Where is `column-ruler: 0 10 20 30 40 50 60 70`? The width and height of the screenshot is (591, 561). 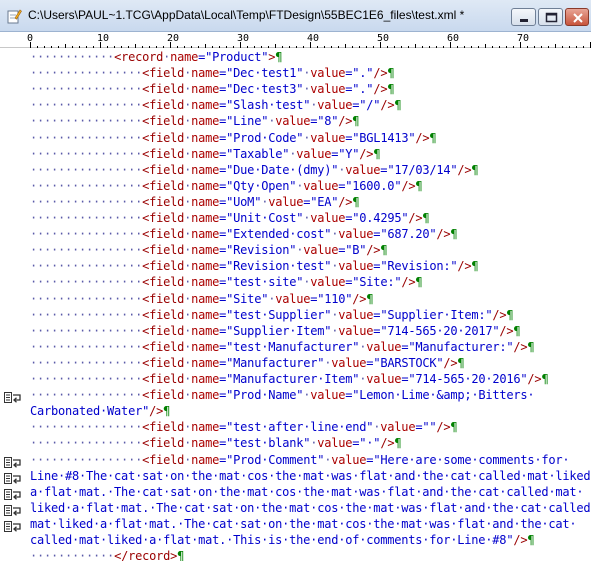 column-ruler: 0 10 20 30 40 50 60 70 is located at coordinates (295, 40).